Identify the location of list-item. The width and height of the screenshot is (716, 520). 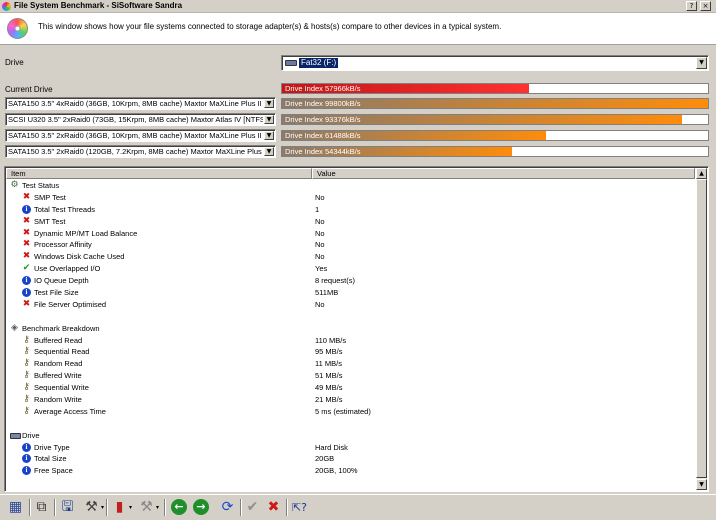
(350, 317).